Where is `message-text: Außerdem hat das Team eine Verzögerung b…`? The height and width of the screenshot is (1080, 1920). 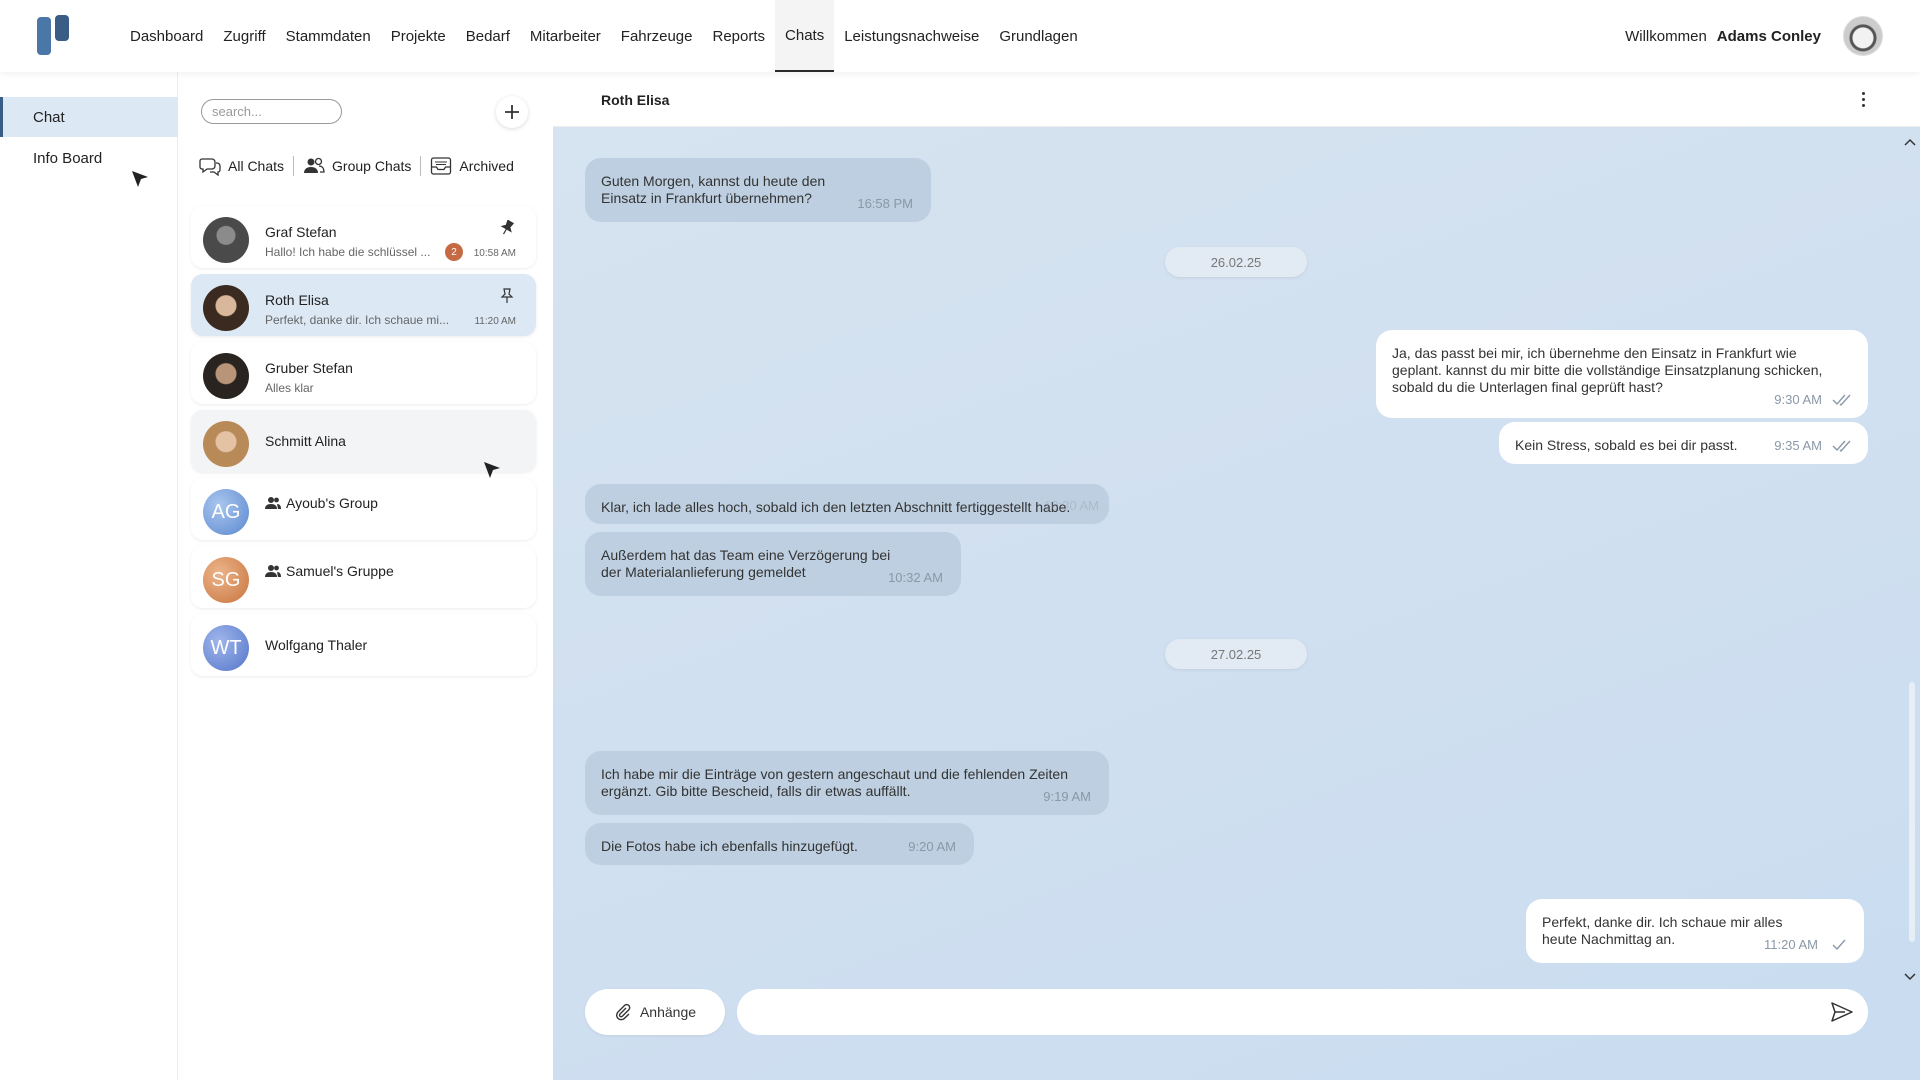
message-text: Außerdem hat das Team eine Verzögerung b… is located at coordinates (746, 563).